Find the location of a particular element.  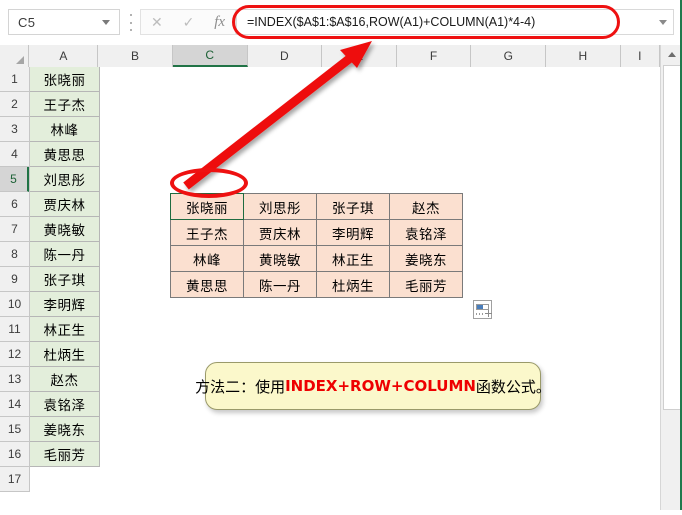

table-row: 林峰 黄晓敏 林正生 姜晓东 is located at coordinates (316, 258).